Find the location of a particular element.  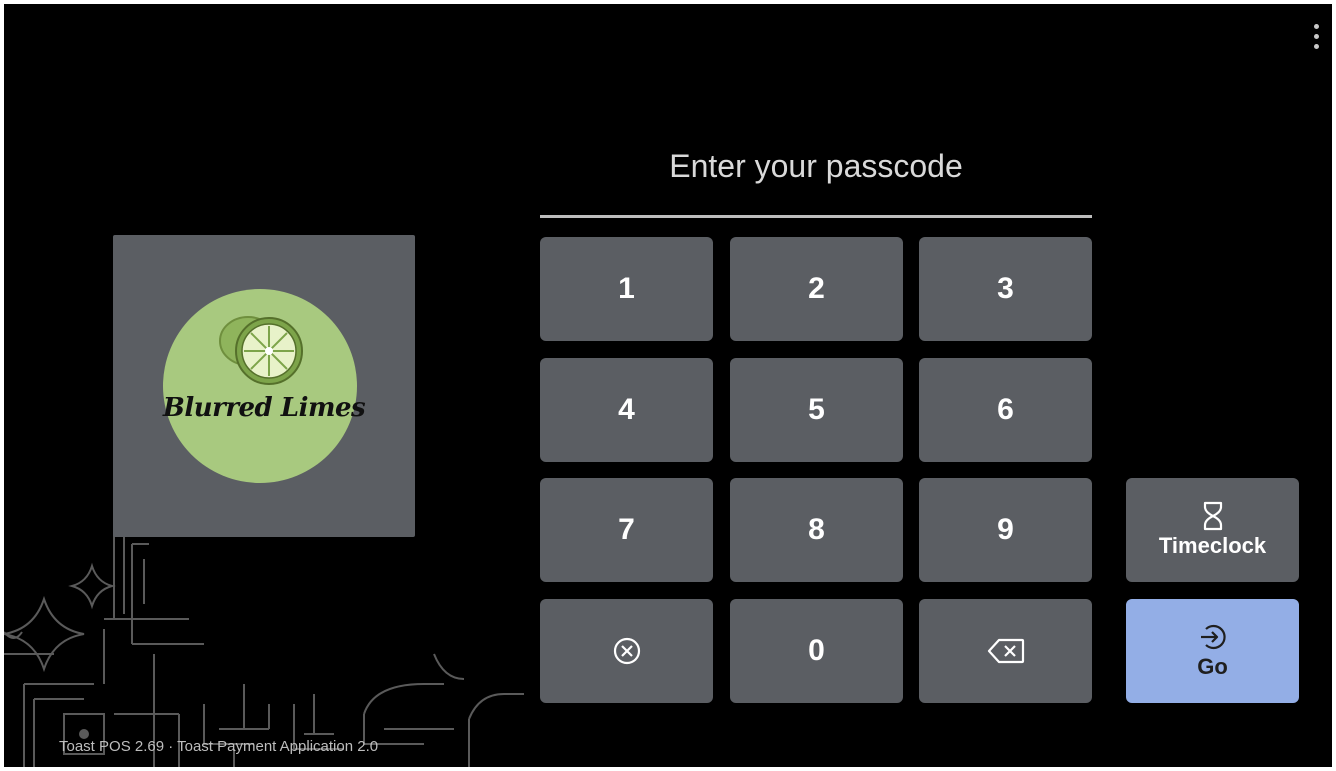

circle-x-icon is located at coordinates (626, 651).